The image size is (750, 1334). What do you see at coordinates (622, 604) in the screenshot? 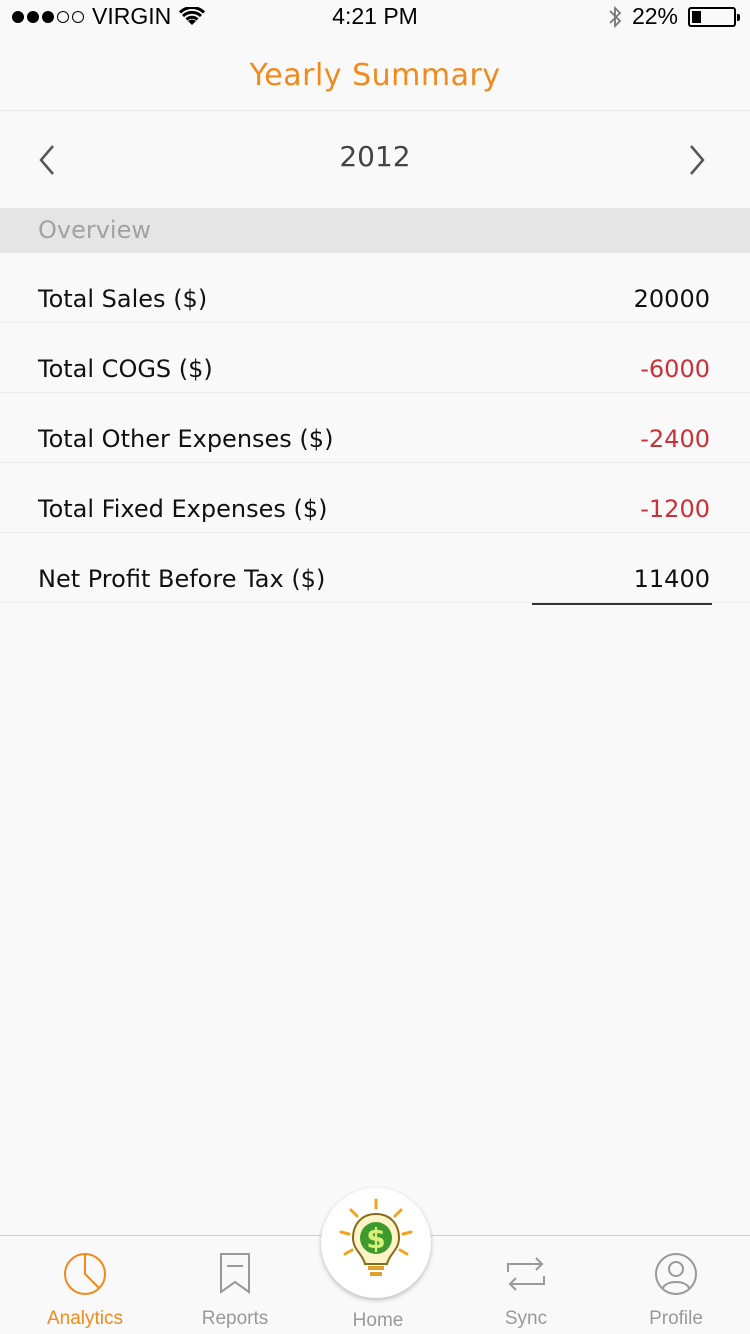
I see `total-underline` at bounding box center [622, 604].